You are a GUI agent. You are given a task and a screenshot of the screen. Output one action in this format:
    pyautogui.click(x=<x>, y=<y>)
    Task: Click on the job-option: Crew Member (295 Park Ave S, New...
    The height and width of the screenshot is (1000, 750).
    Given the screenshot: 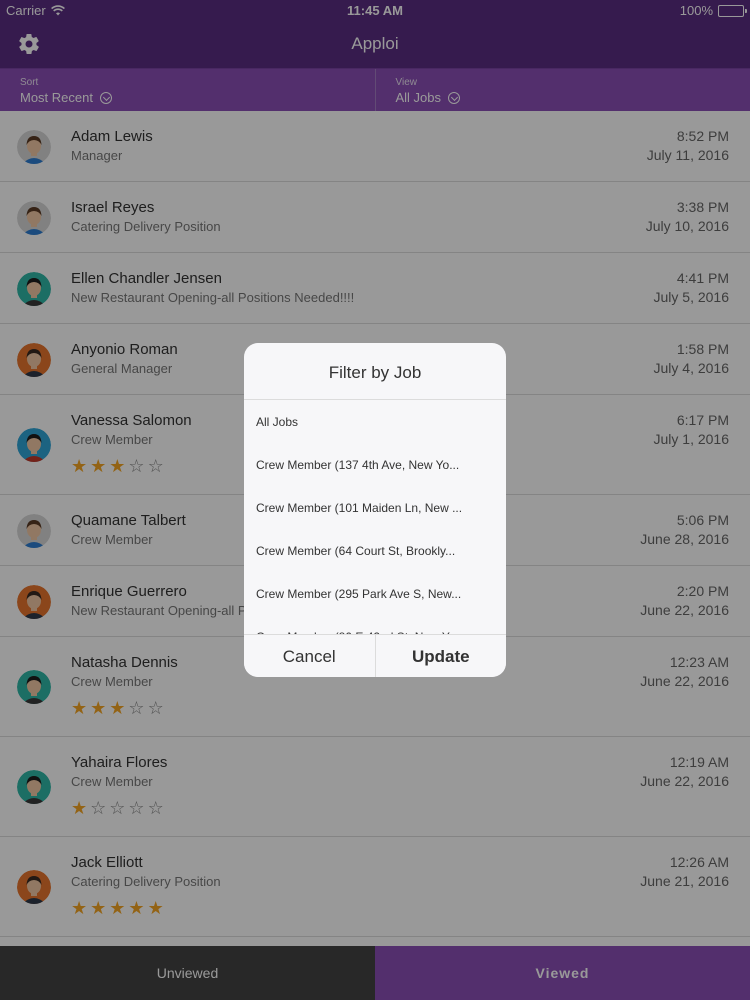 What is the action you would take?
    pyautogui.click(x=375, y=594)
    